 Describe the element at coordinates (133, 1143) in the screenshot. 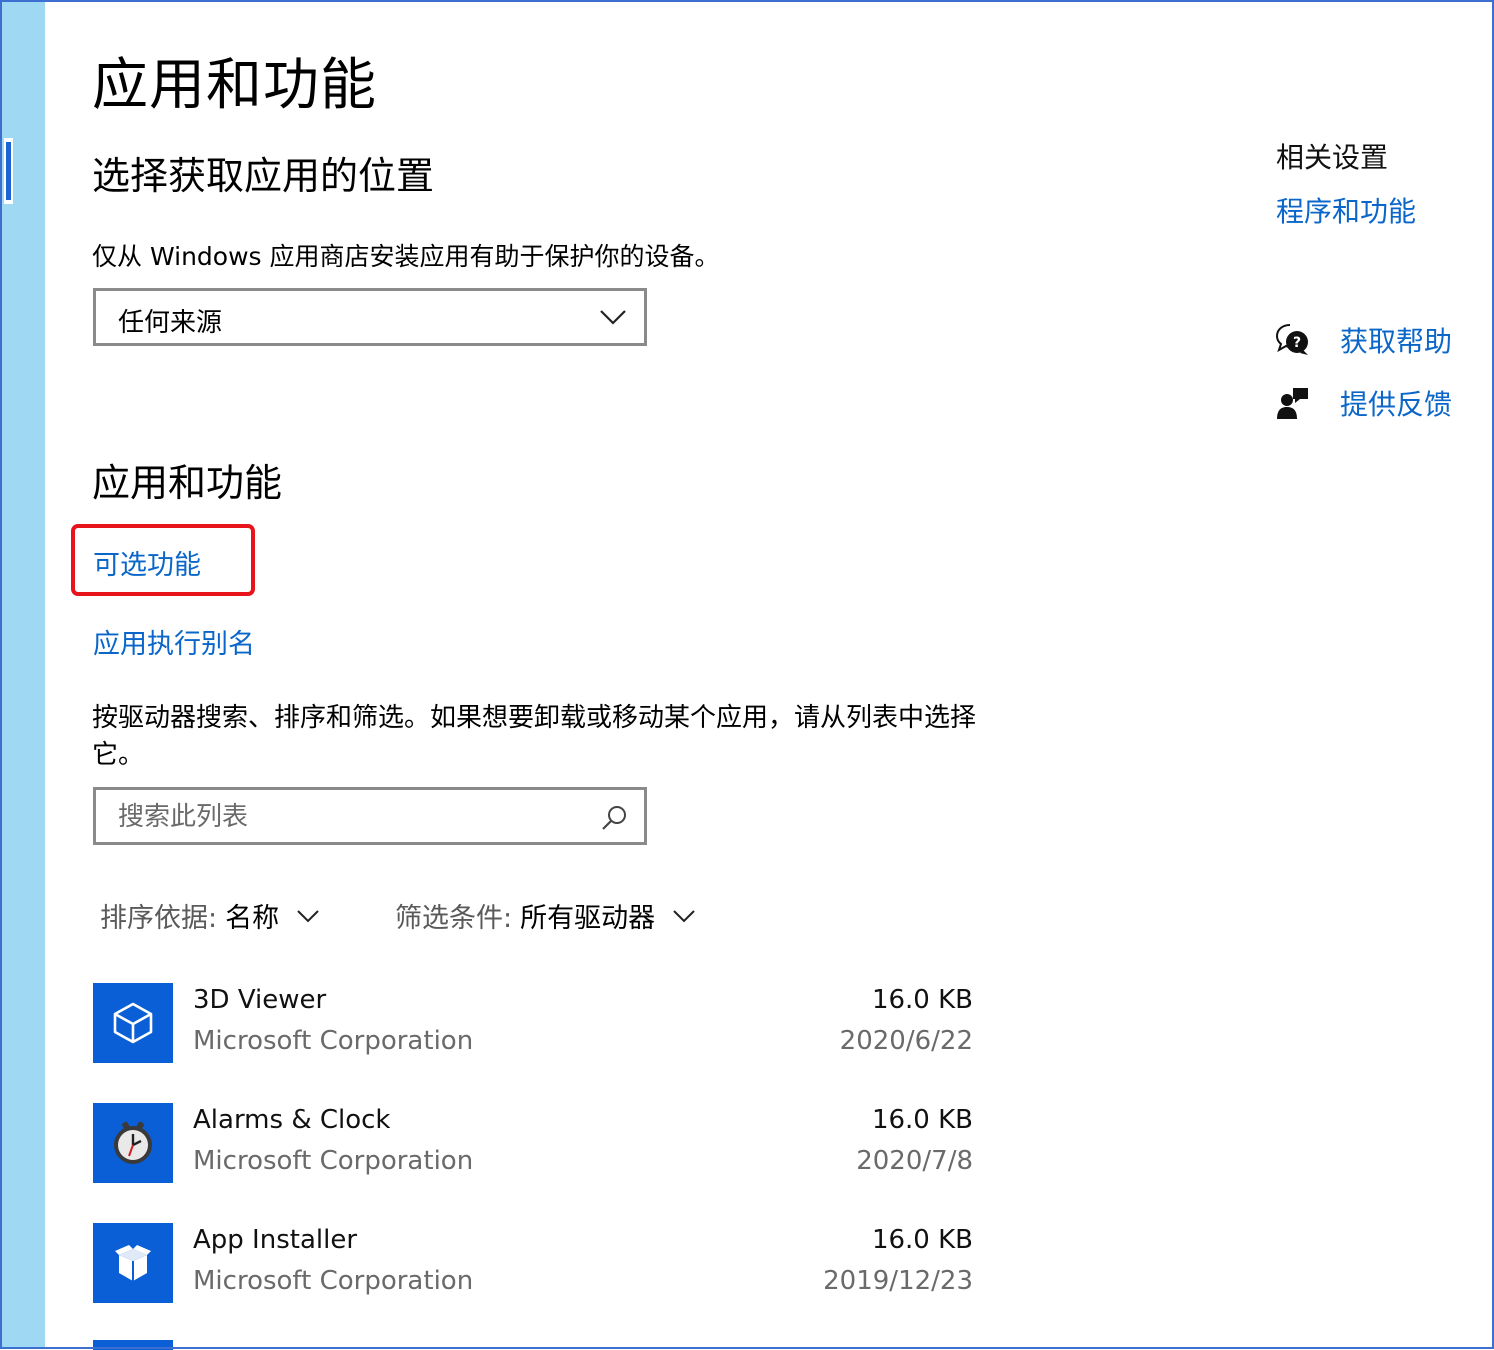

I see `clock-icon` at that location.